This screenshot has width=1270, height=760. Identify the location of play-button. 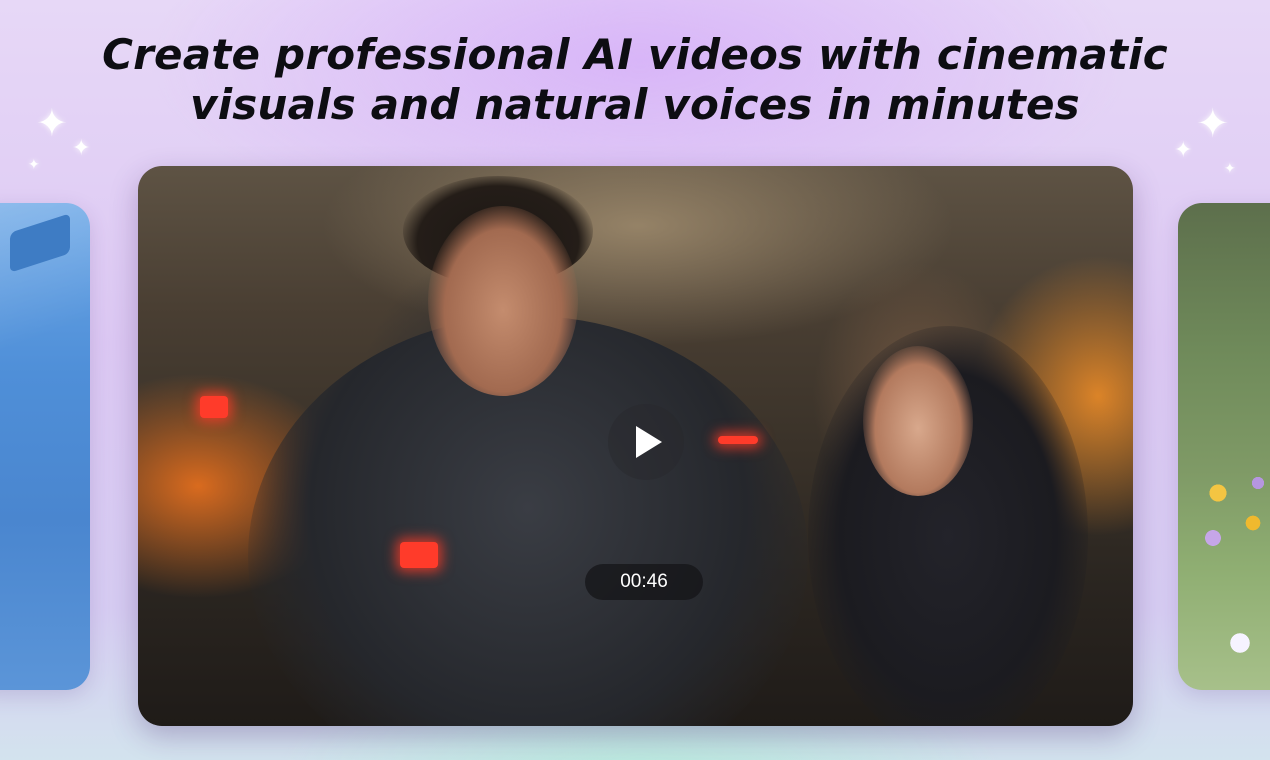
(646, 442).